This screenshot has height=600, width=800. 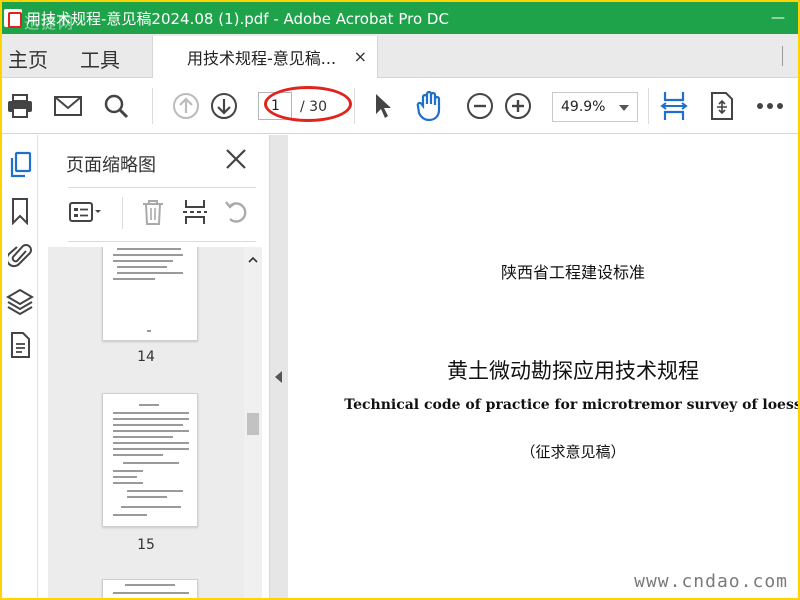 What do you see at coordinates (770, 106) in the screenshot?
I see `more-icon` at bounding box center [770, 106].